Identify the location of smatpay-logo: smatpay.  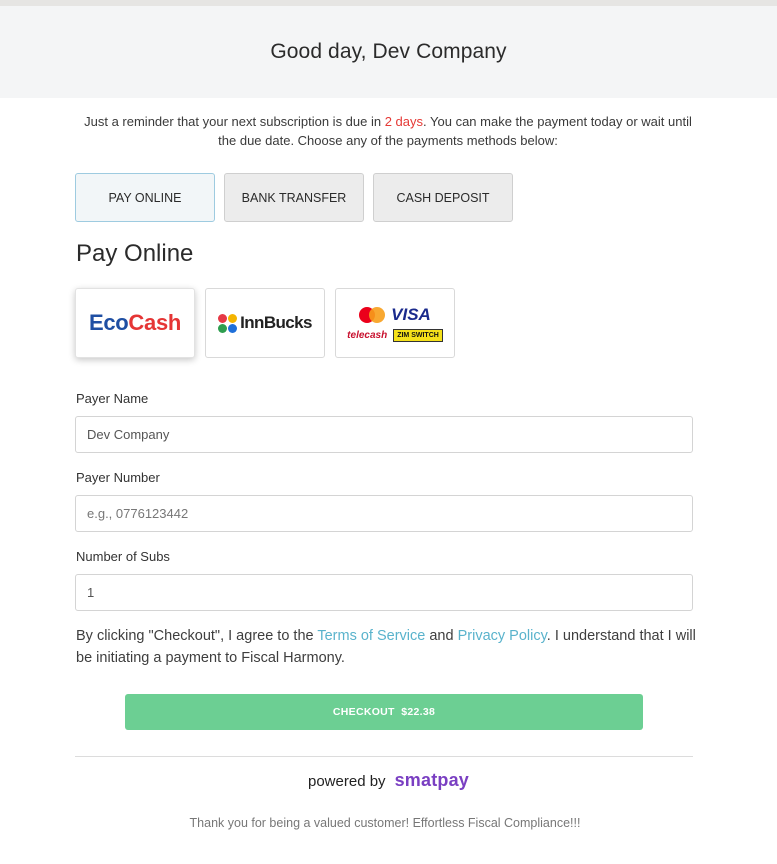
(431, 780).